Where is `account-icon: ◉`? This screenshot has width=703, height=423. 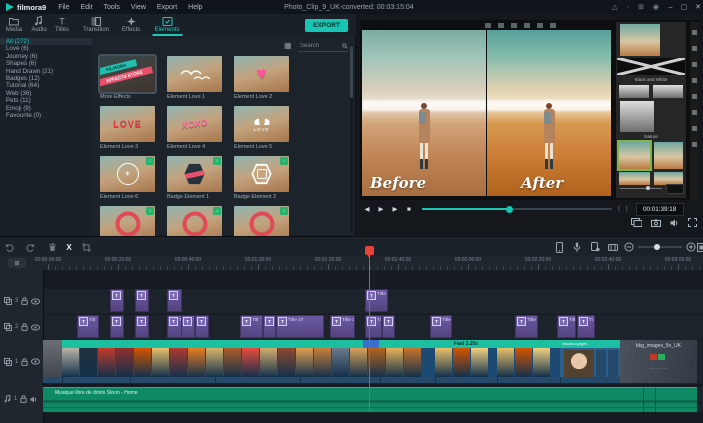 account-icon: ◉ is located at coordinates (656, 7).